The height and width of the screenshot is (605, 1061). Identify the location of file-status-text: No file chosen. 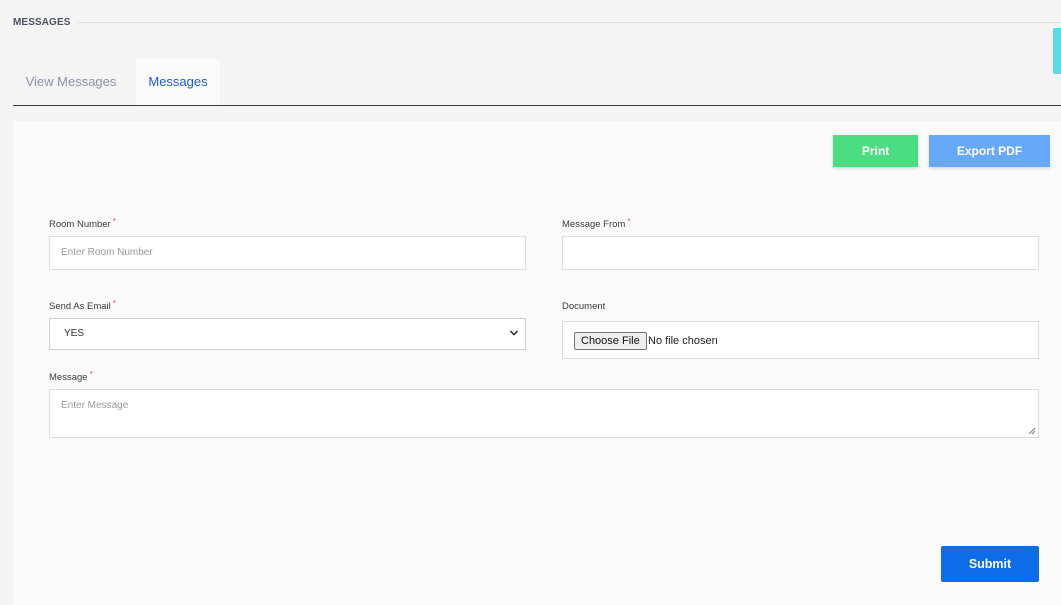
(683, 341).